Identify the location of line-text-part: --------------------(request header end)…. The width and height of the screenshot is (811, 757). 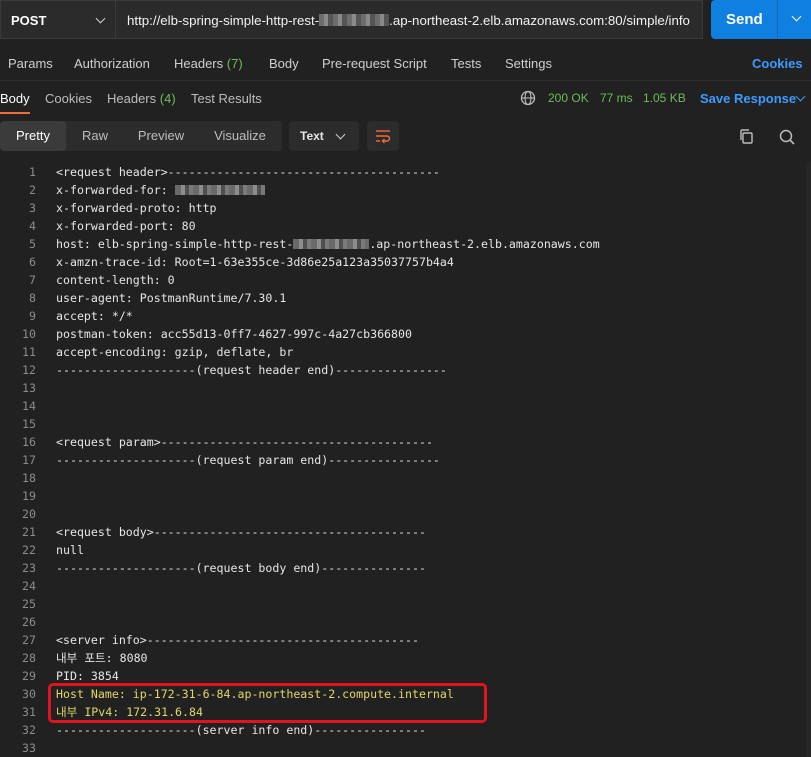
(251, 370).